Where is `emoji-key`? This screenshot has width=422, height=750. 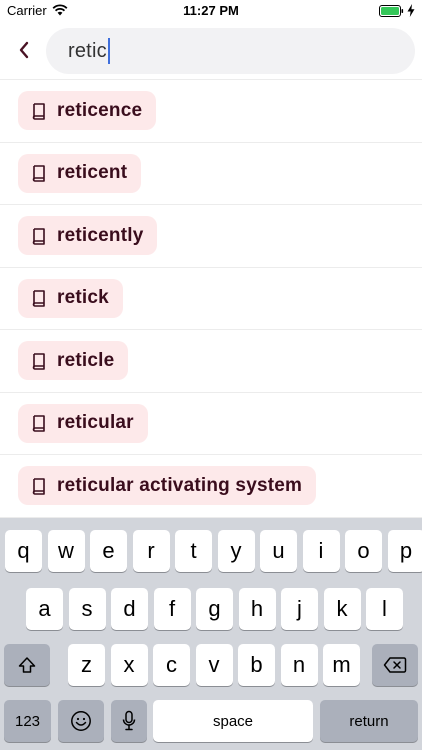 emoji-key is located at coordinates (81, 721).